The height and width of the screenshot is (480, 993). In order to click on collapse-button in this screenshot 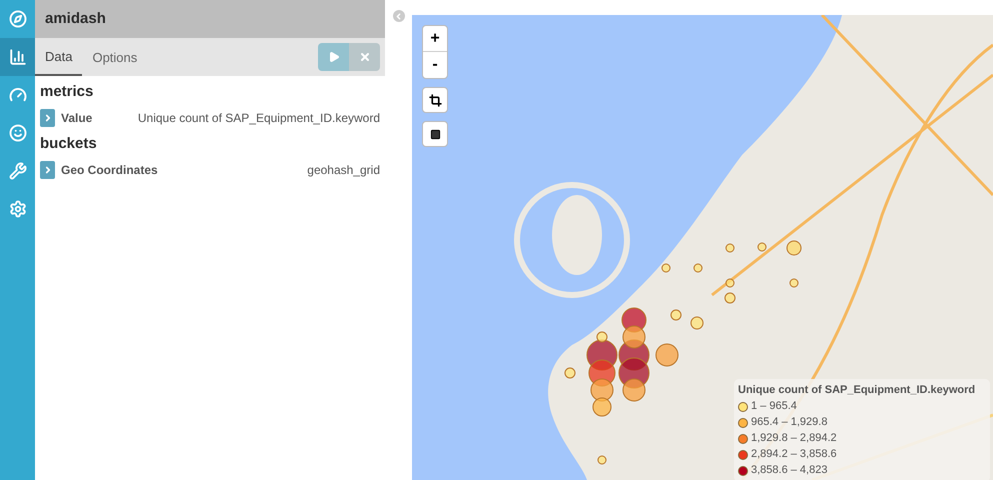, I will do `click(398, 16)`.